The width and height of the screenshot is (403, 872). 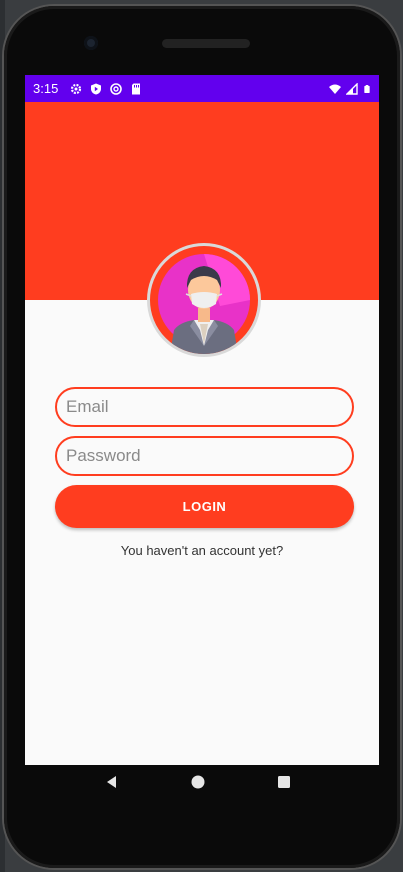 I want to click on recents-button, so click(x=284, y=782).